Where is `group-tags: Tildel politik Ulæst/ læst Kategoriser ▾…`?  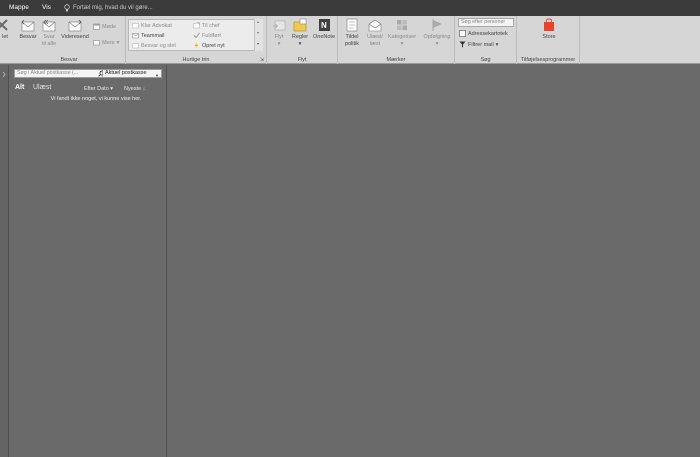 group-tags: Tildel politik Ulæst/ læst Kategoriser ▾… is located at coordinates (396, 40).